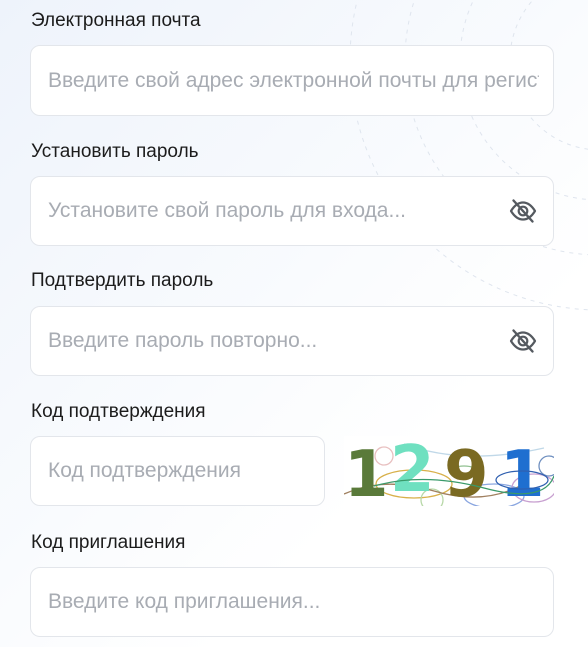 Image resolution: width=588 pixels, height=647 pixels. Describe the element at coordinates (277, 341) in the screenshot. I see `confirm-password-field` at that location.